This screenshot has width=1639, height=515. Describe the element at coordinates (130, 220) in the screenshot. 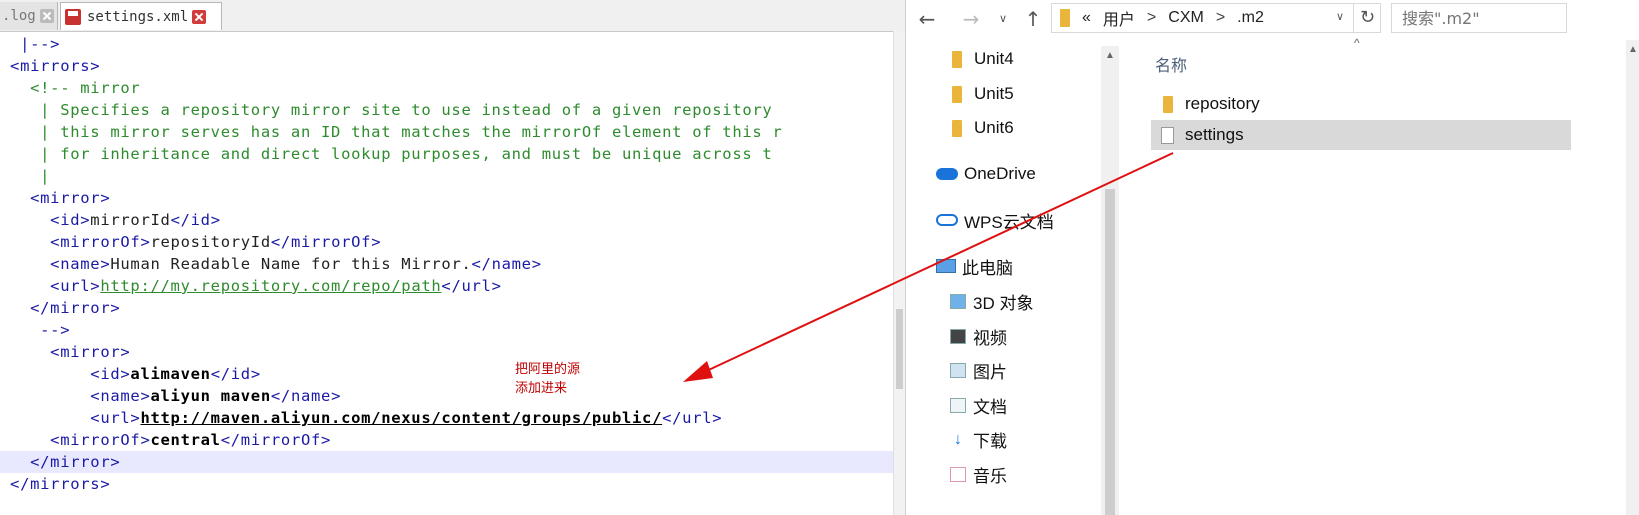

I see `code-token: mirrorId` at that location.